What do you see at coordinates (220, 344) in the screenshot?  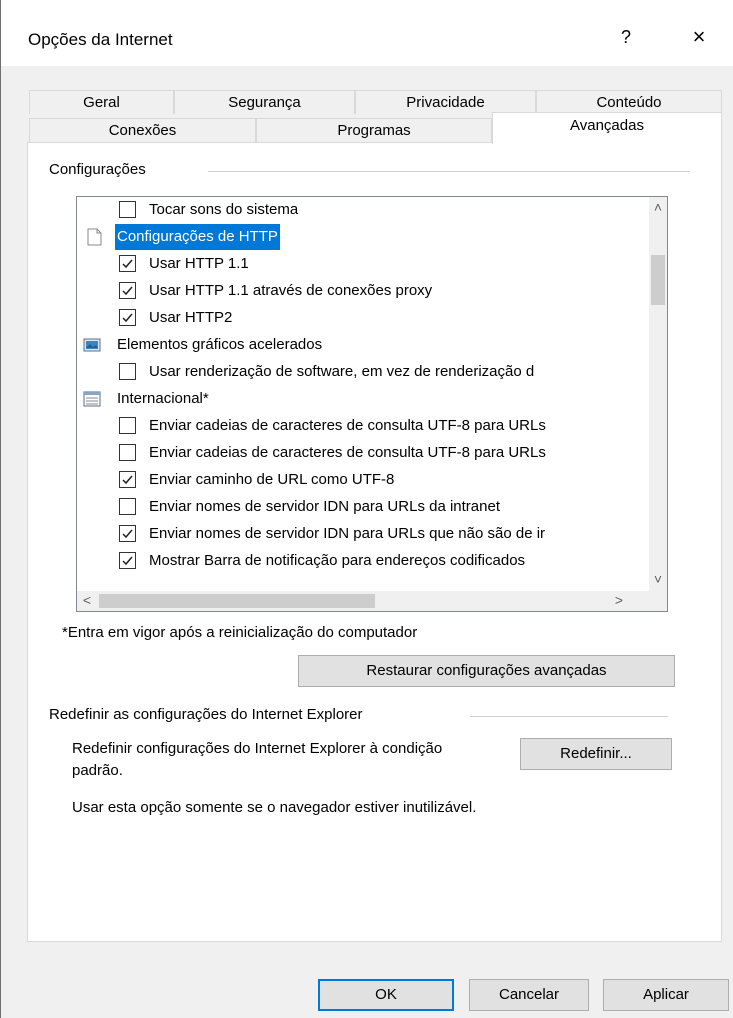 I see `list-category-label: Elementos gráficos acelerados` at bounding box center [220, 344].